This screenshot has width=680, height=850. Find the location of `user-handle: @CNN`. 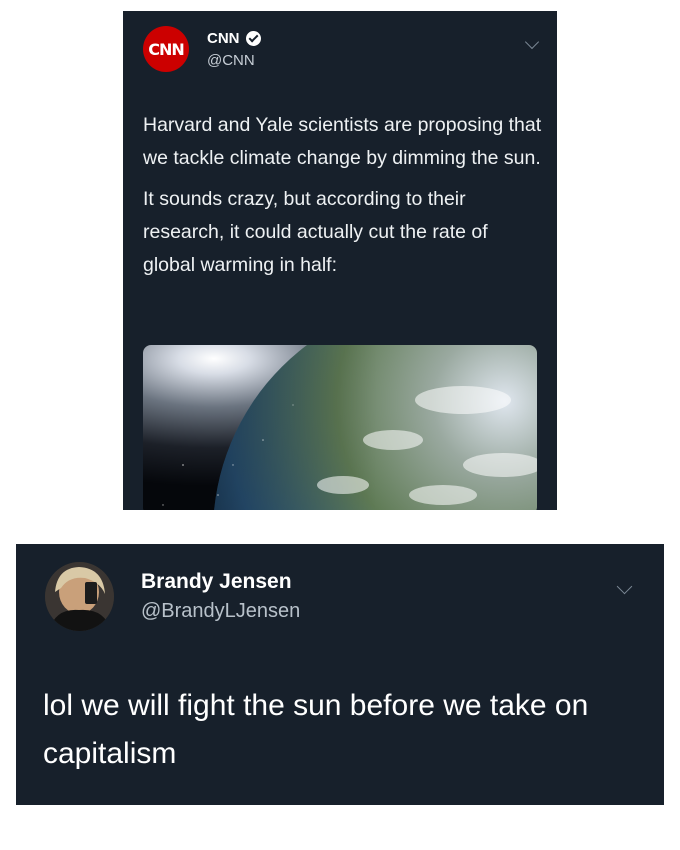

user-handle: @CNN is located at coordinates (231, 60).